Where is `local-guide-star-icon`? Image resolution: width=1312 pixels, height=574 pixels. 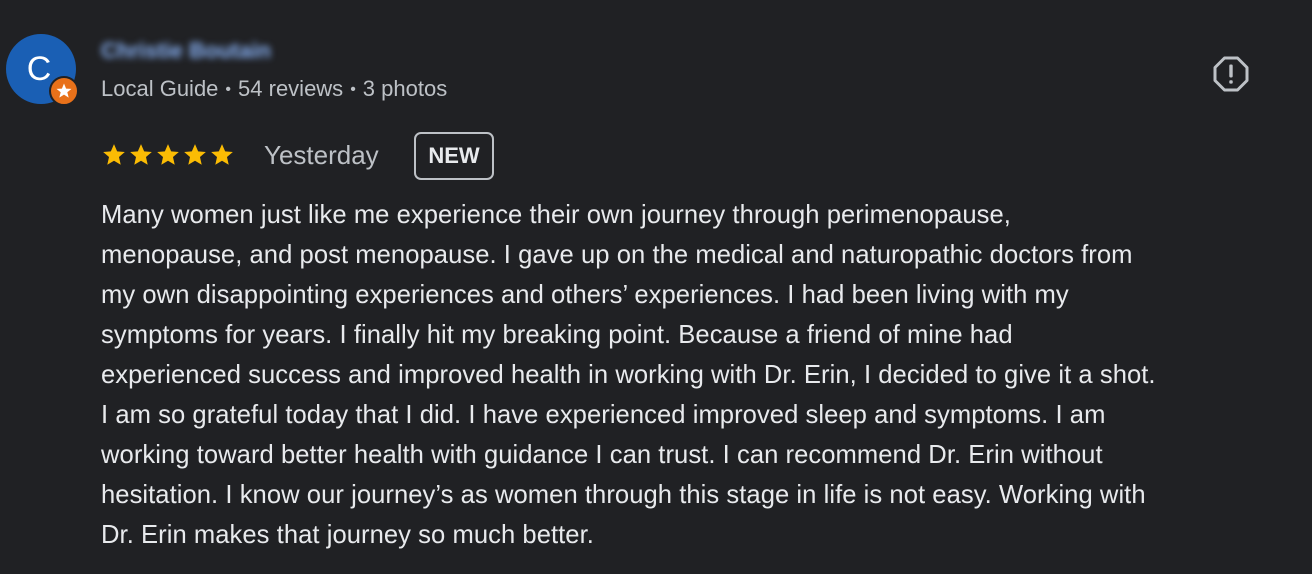 local-guide-star-icon is located at coordinates (64, 91).